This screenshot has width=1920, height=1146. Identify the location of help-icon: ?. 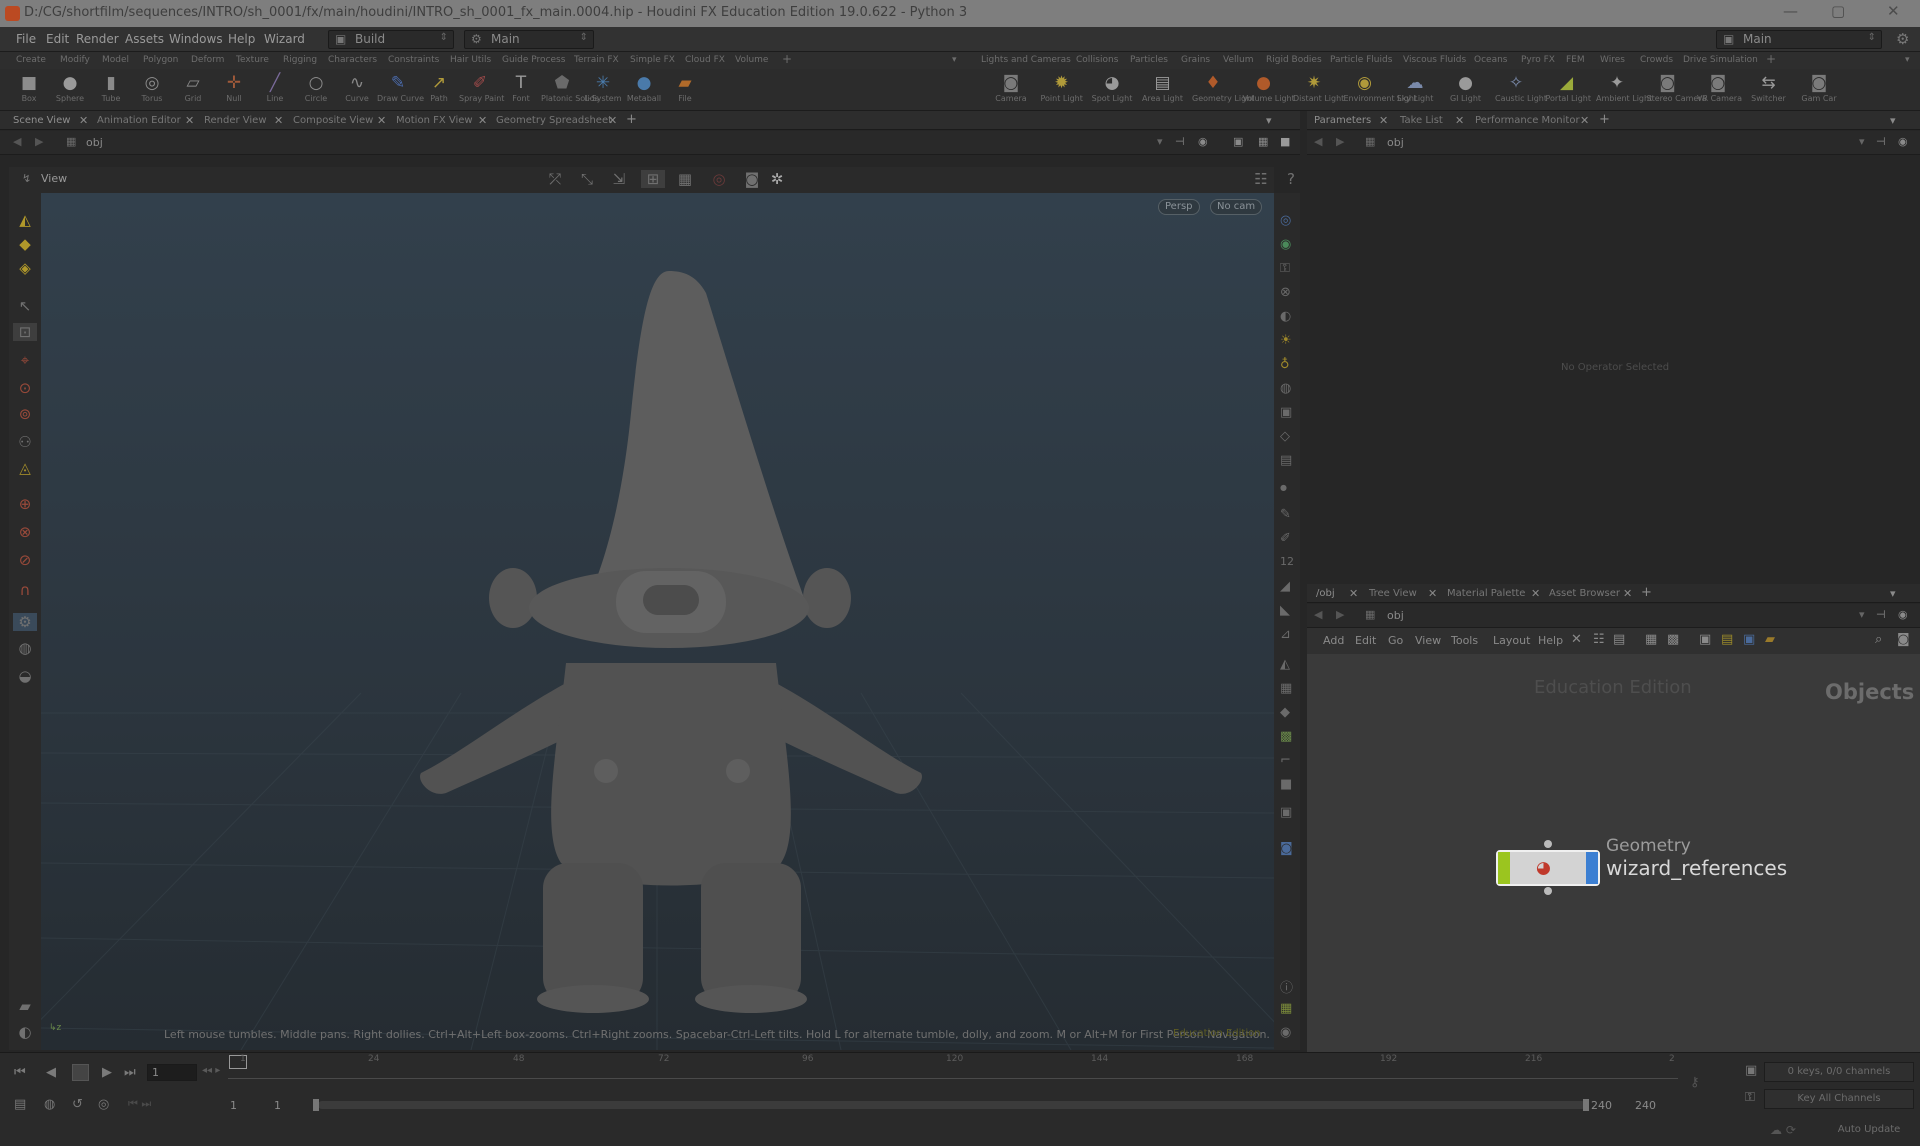
(1291, 179).